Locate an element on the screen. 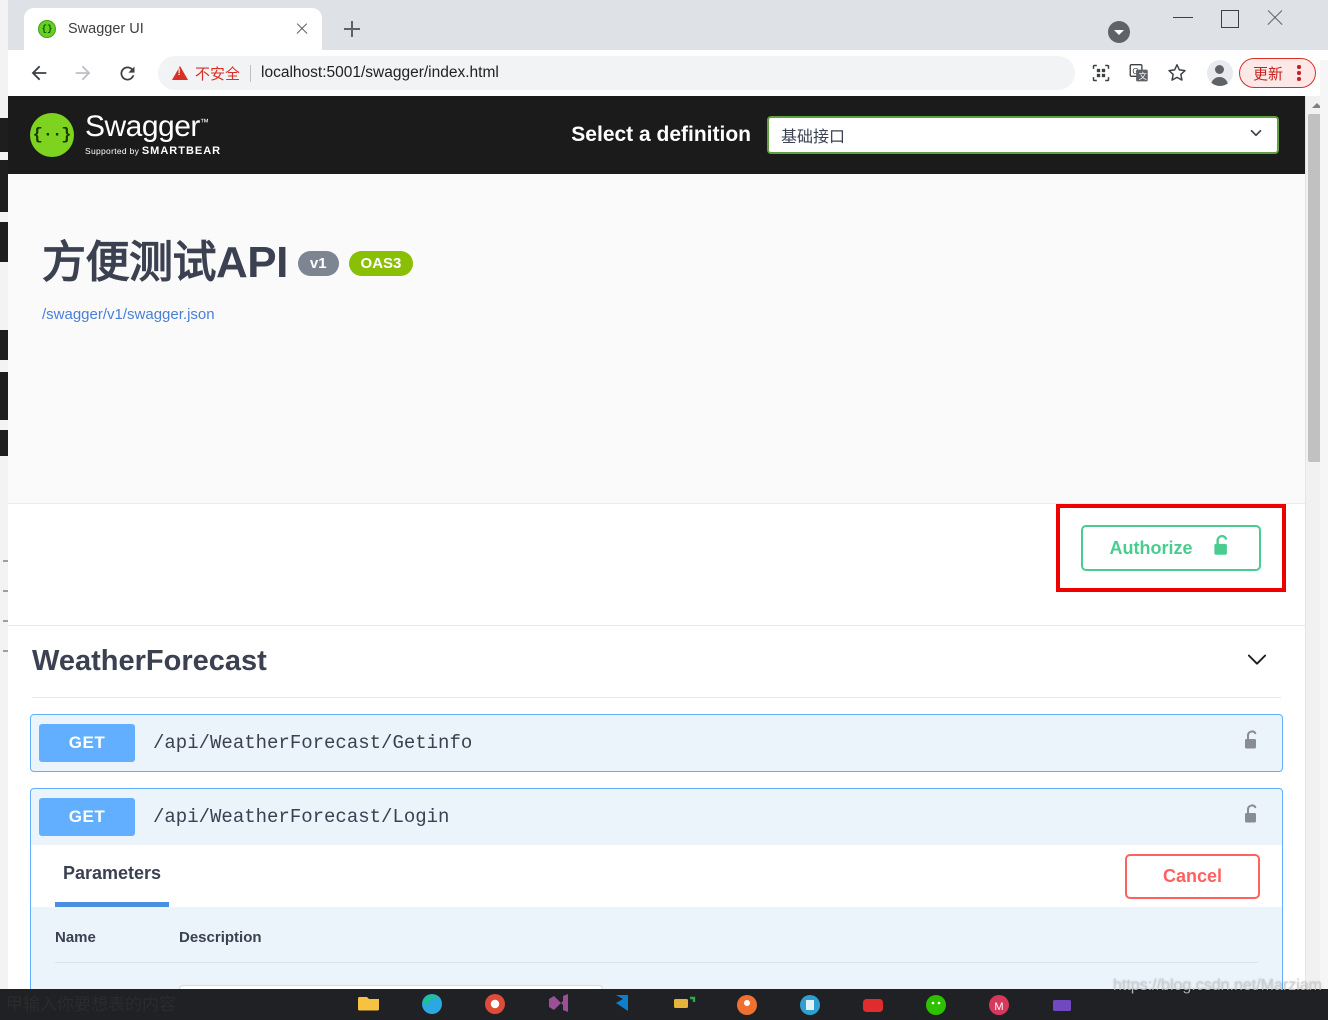 The width and height of the screenshot is (1328, 1020). operation-getinfo: GET /api/WeatherForecast/Getinfo is located at coordinates (656, 743).